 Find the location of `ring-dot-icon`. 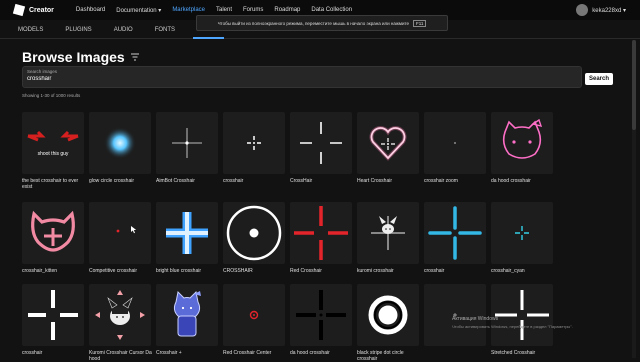

ring-dot-icon is located at coordinates (254, 233).